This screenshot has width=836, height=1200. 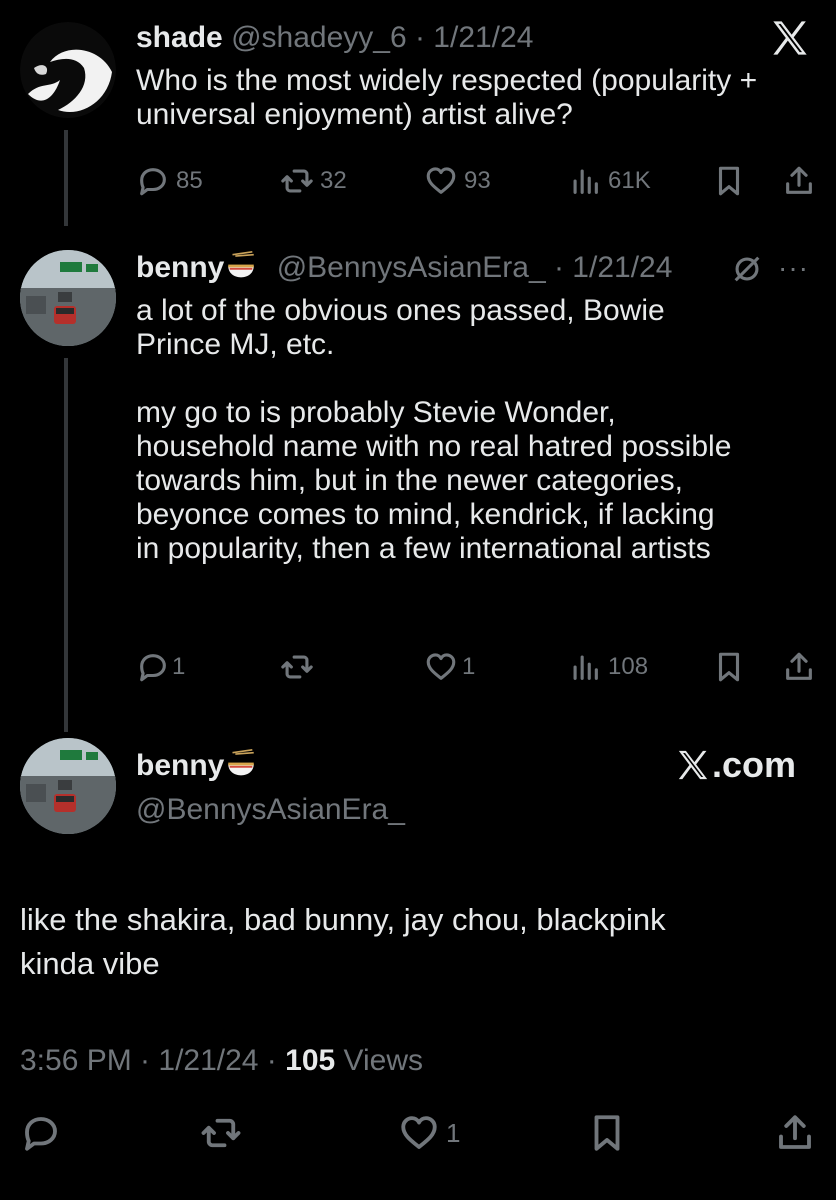 What do you see at coordinates (319, 37) in the screenshot?
I see `author-handle: @shadeyy_6` at bounding box center [319, 37].